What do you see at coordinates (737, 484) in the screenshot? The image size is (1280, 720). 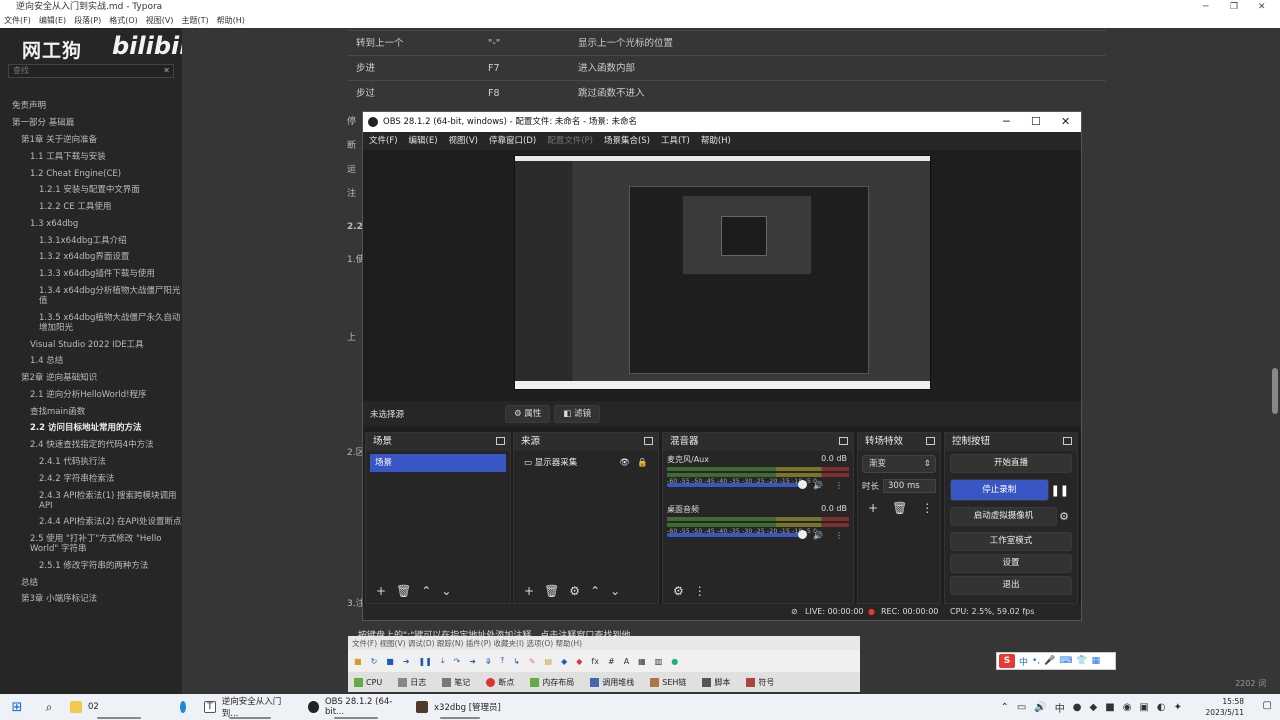 I see `volume-slider` at bounding box center [737, 484].